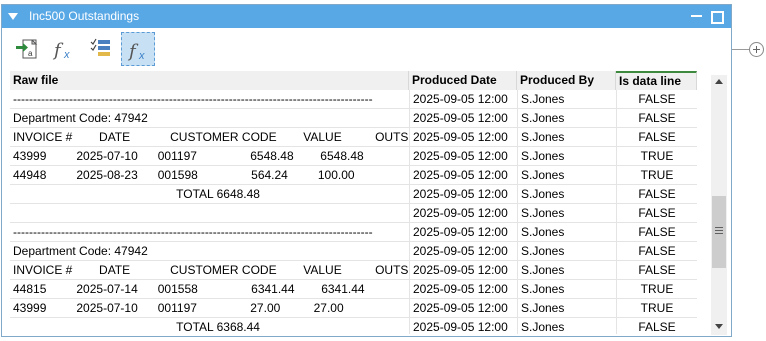 This screenshot has height=341, width=766. I want to click on function-selected-button: f x, so click(138, 49).